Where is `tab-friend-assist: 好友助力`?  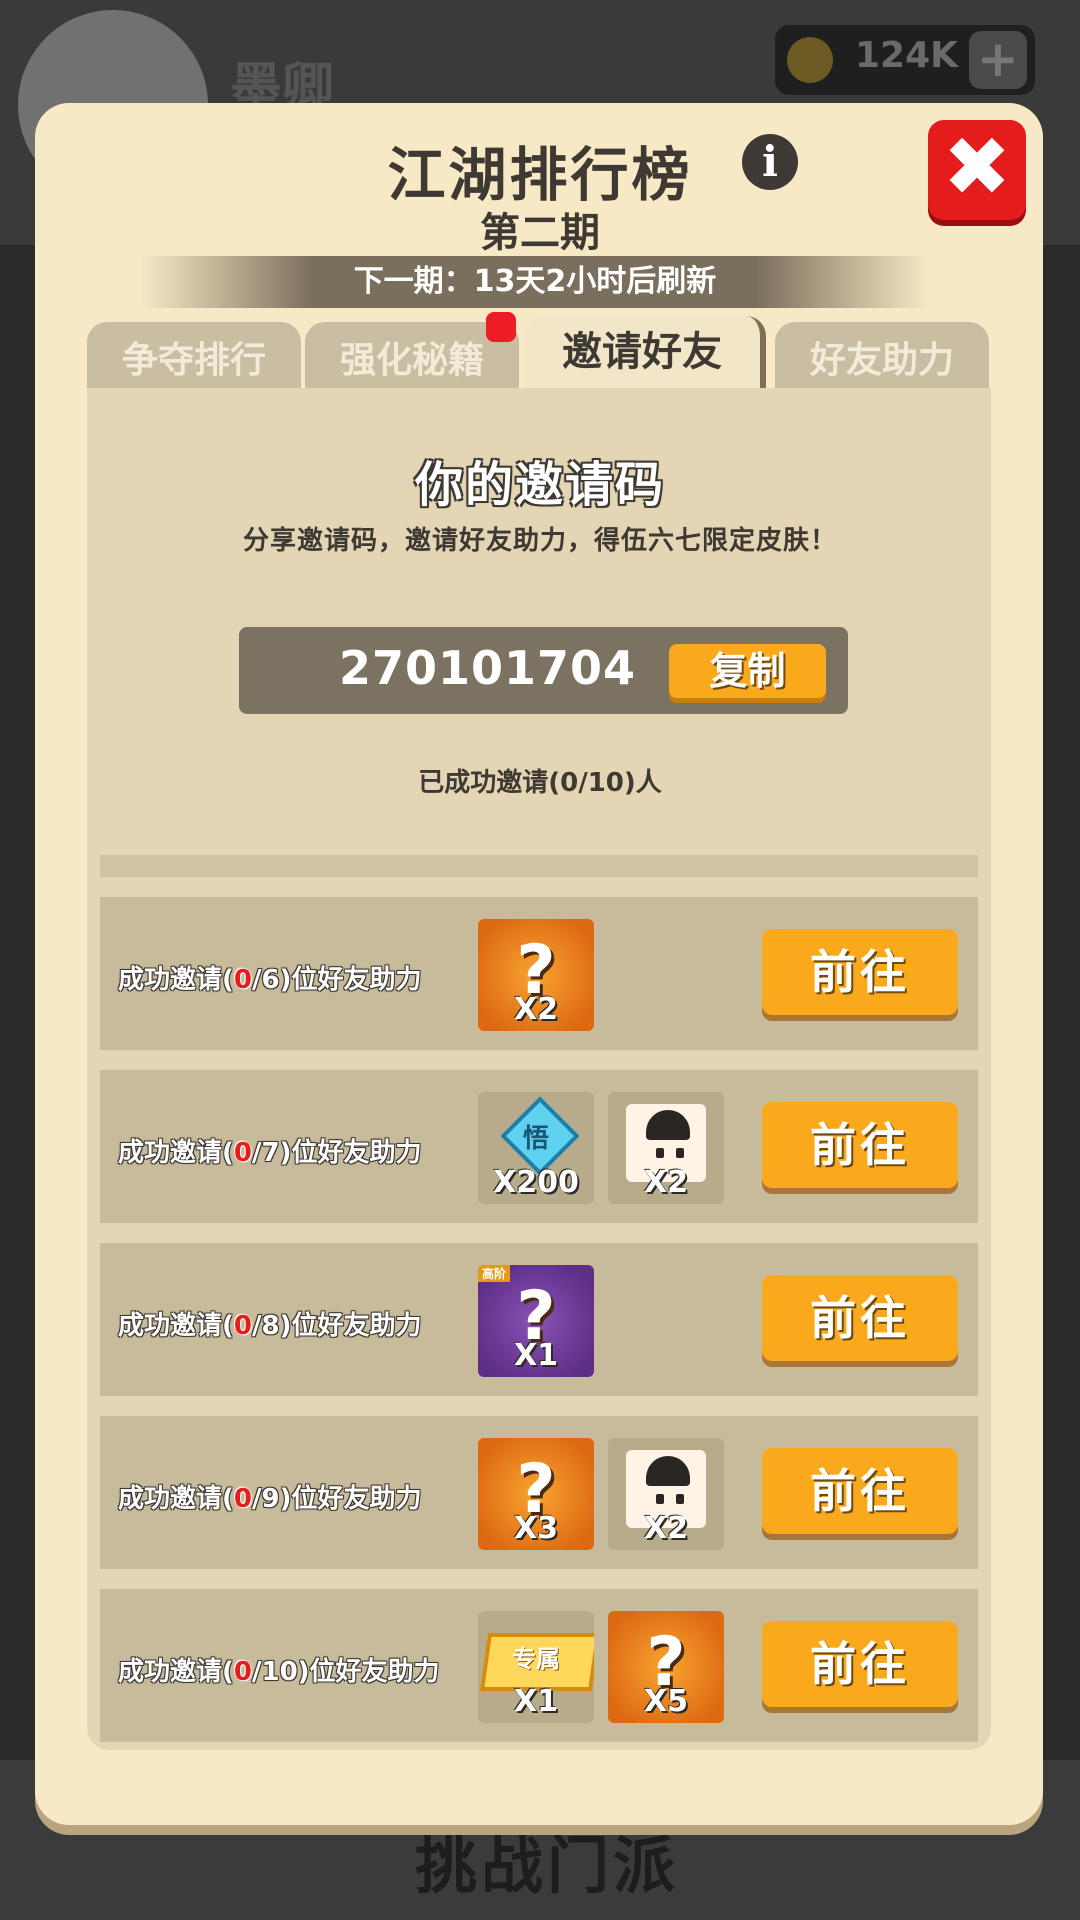
tab-friend-assist: 好友助力 is located at coordinates (882, 357).